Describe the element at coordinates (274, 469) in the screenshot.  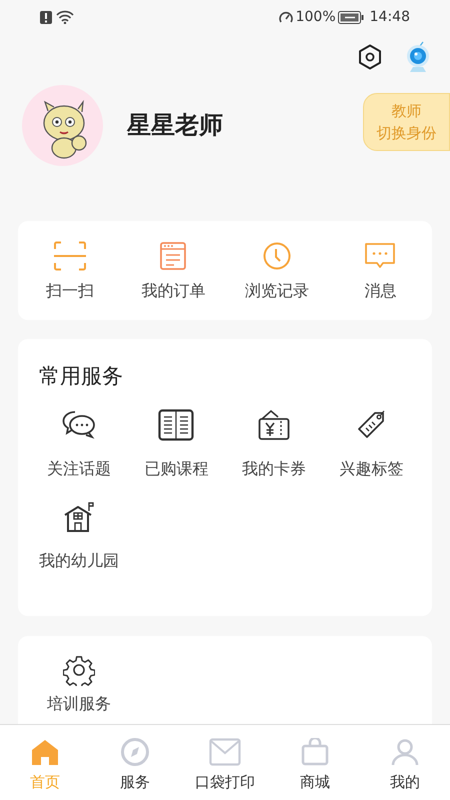
I see `service-label: 我的卡券` at that location.